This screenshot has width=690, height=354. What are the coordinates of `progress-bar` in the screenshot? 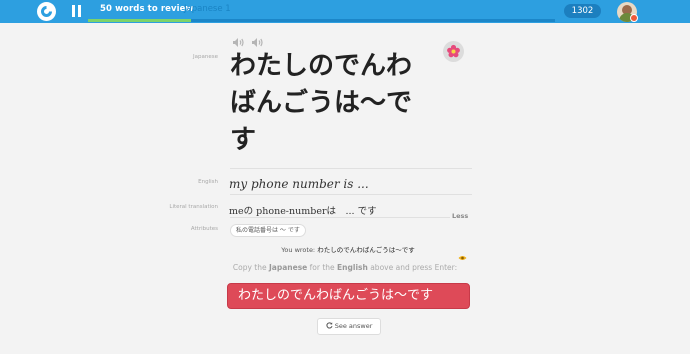 It's located at (321, 20).